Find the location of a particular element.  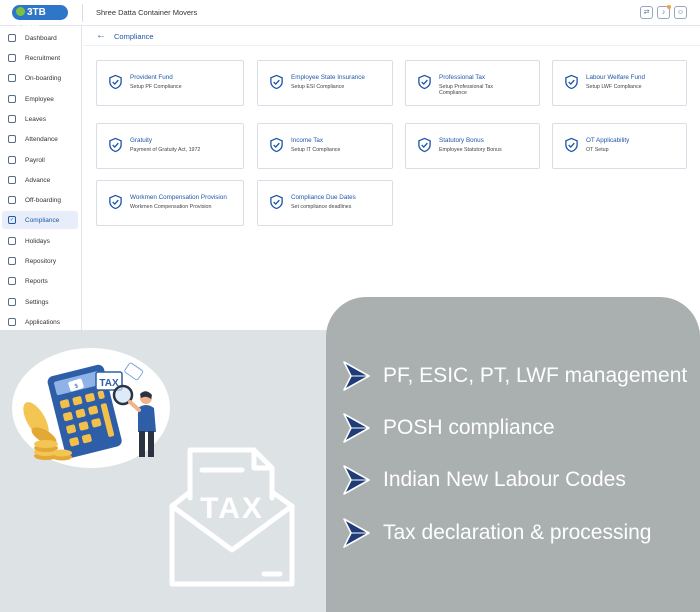

bell-icon: ♪ is located at coordinates (664, 12).